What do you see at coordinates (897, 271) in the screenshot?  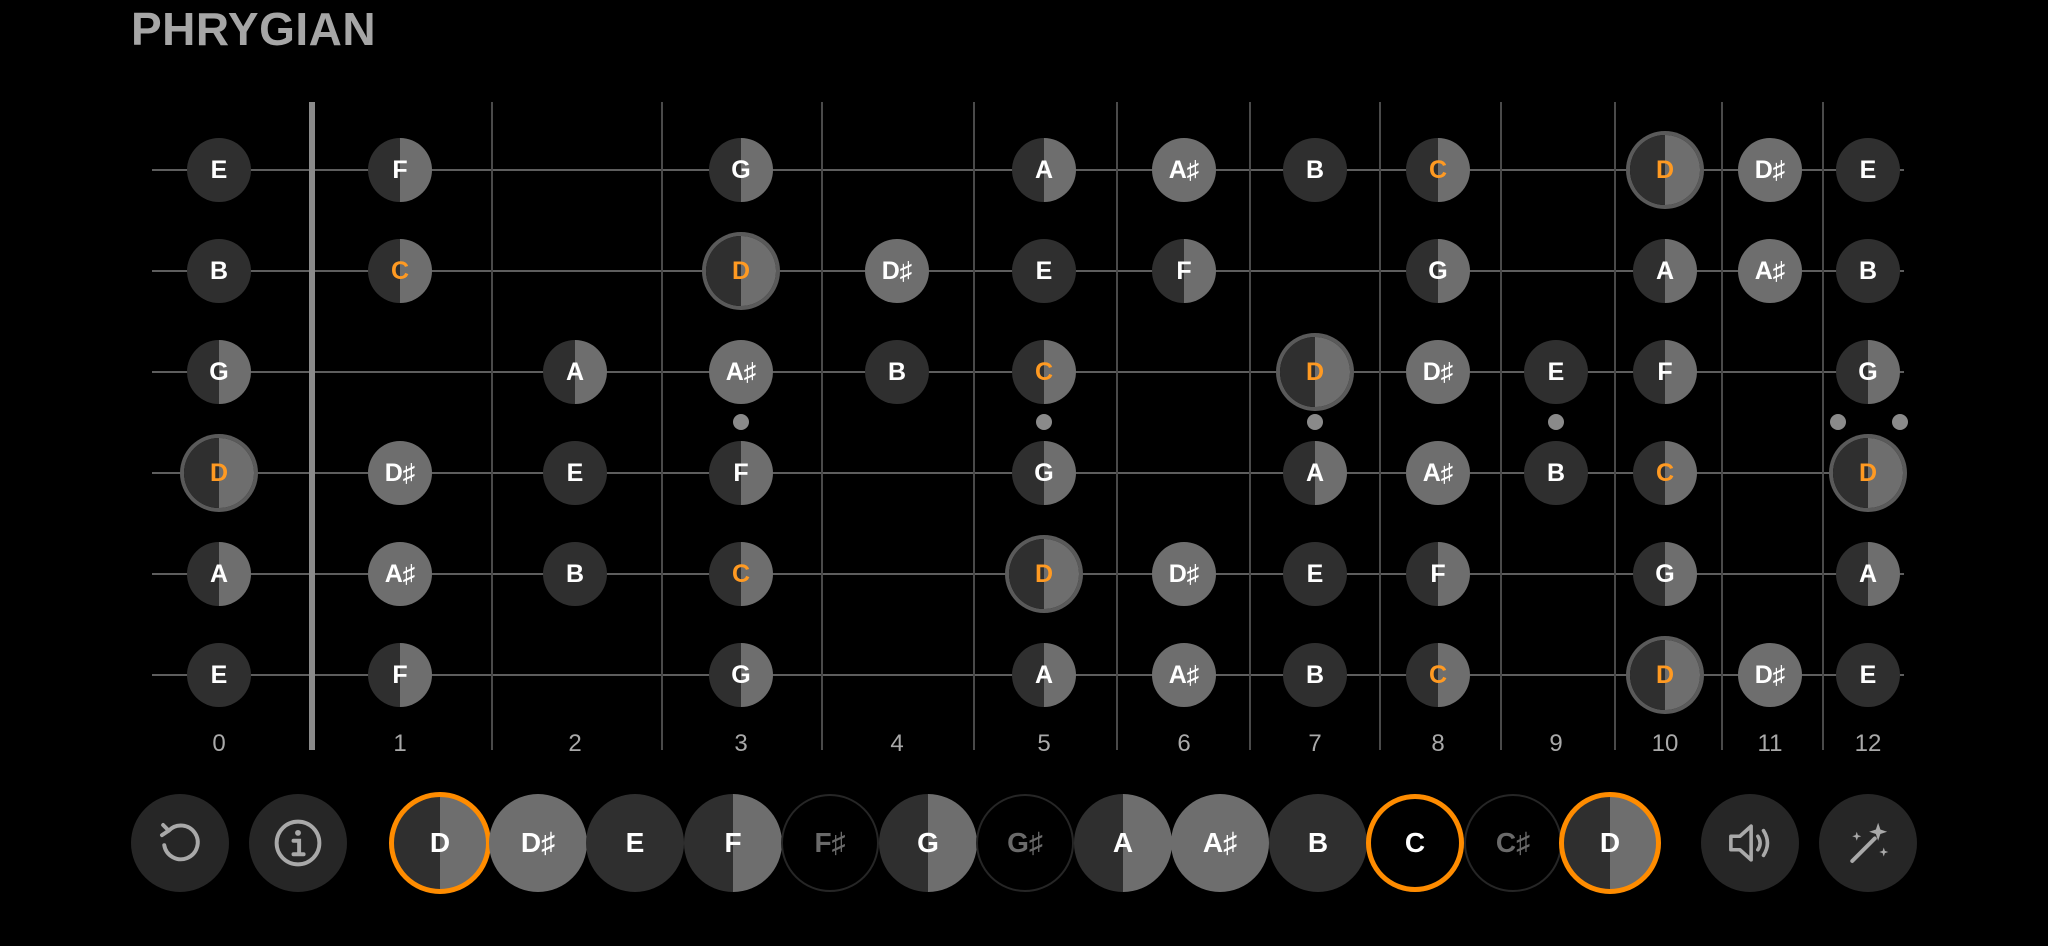 I see `note-b-fret-4: D♯` at bounding box center [897, 271].